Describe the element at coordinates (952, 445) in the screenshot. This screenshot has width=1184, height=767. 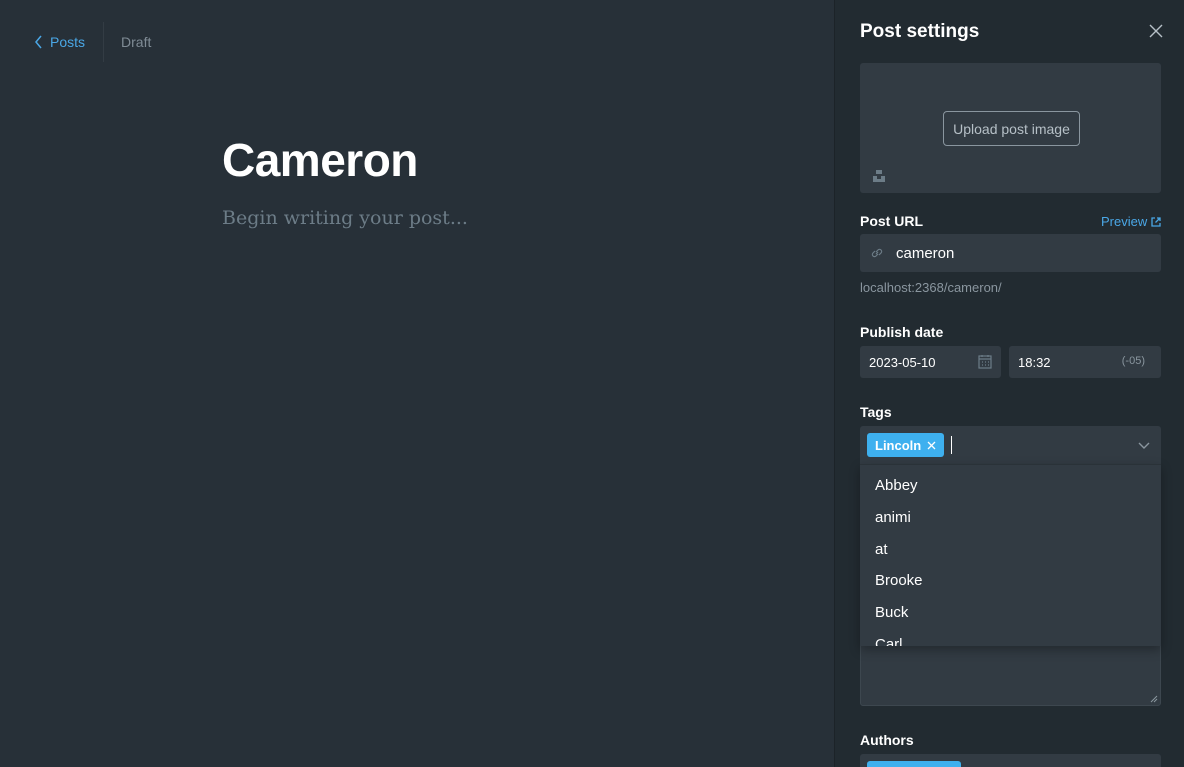
I see `text-caret` at that location.